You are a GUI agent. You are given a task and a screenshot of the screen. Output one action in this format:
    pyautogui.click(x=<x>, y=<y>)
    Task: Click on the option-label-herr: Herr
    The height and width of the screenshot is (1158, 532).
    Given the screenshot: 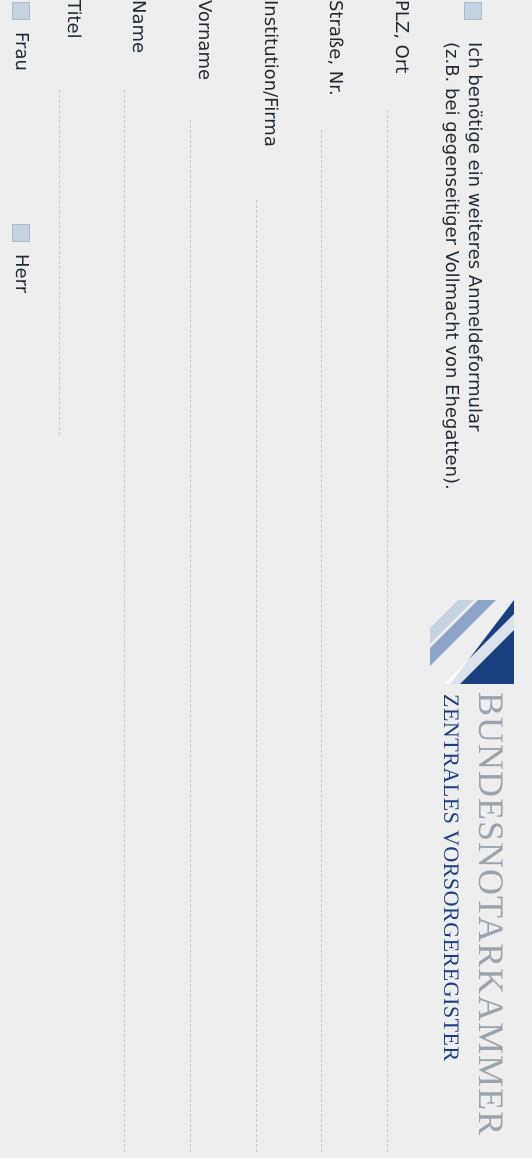 What is the action you would take?
    pyautogui.click(x=21, y=274)
    